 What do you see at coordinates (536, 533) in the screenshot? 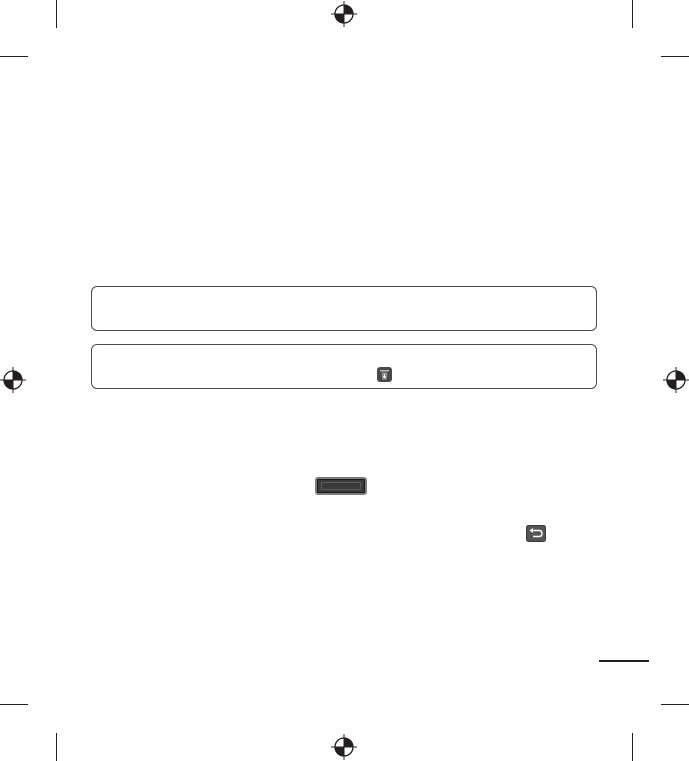
I see `back-arrow-icon` at bounding box center [536, 533].